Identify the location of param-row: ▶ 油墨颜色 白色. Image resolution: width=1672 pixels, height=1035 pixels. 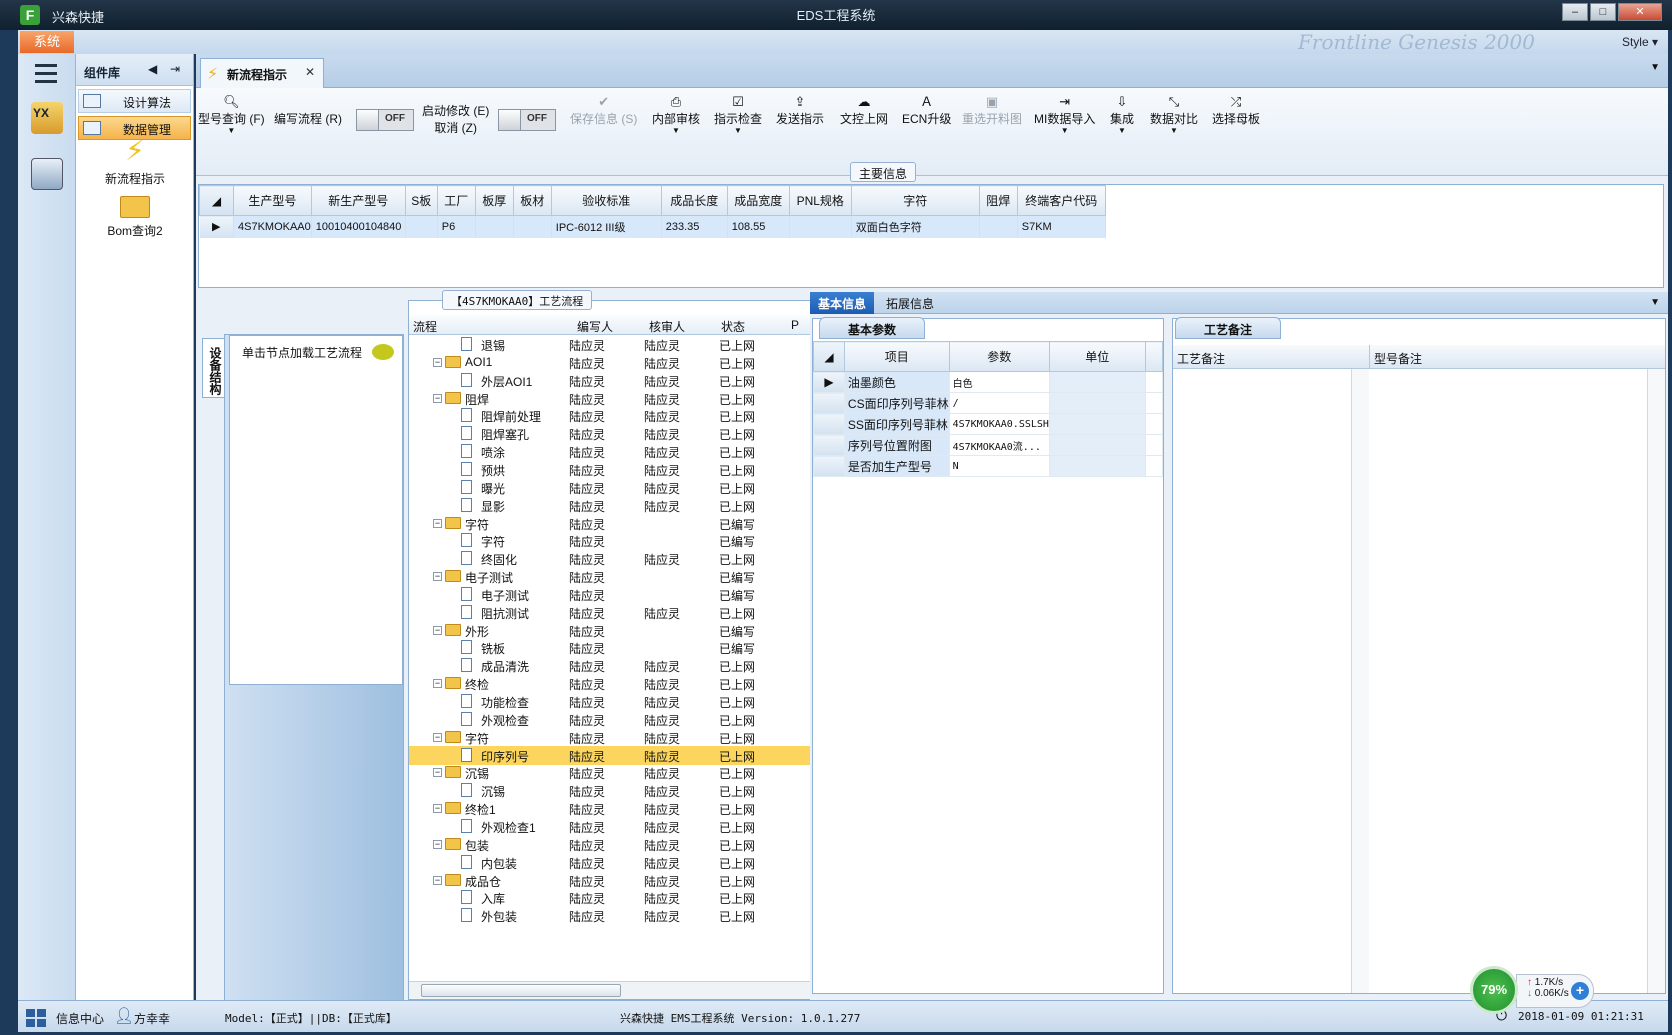
(988, 382).